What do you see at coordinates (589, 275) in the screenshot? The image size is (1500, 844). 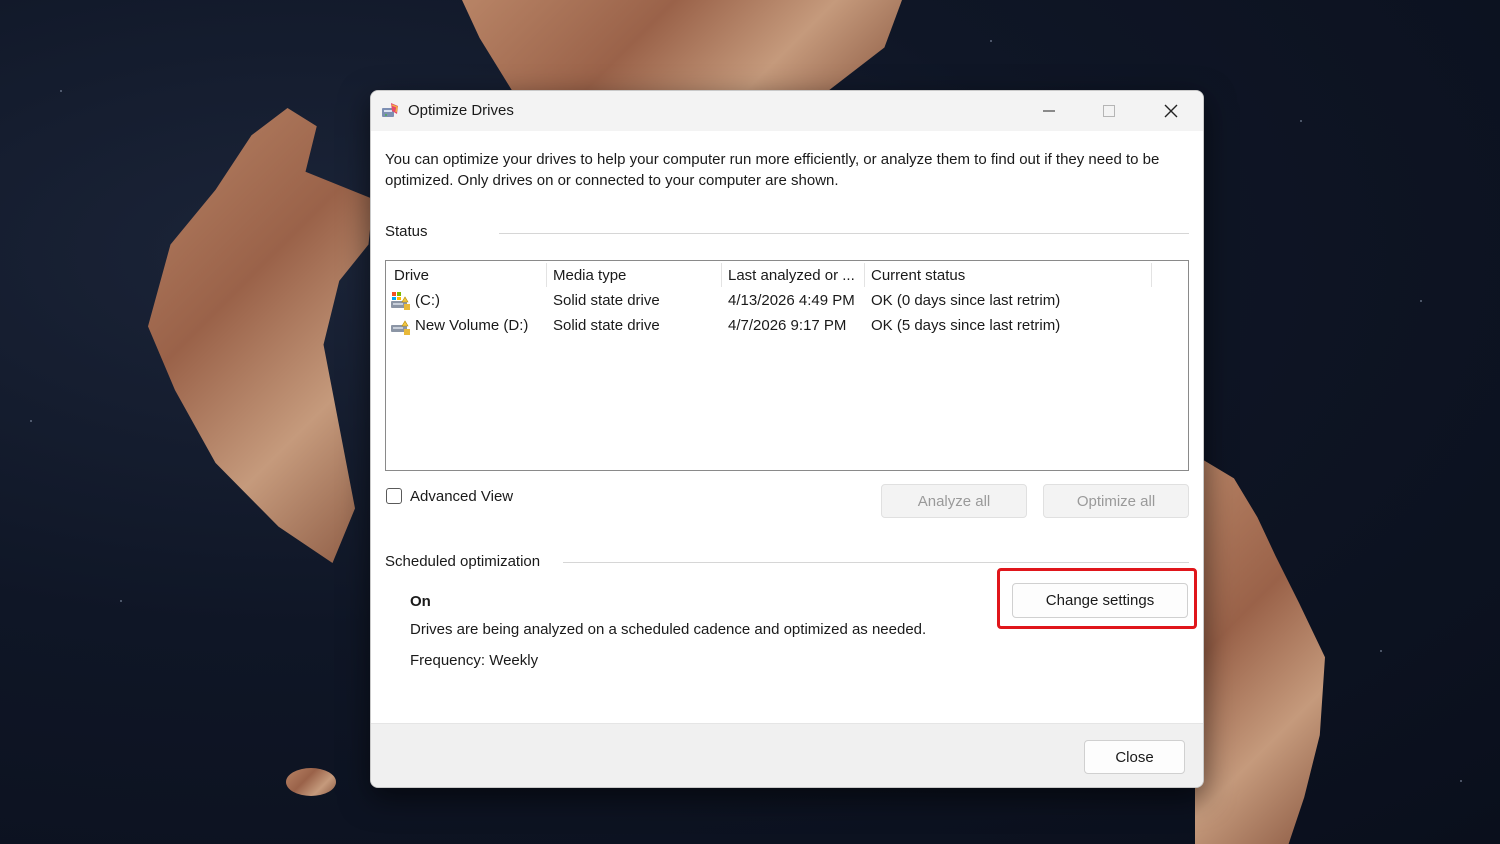 I see `column-header-media-type: Media type` at bounding box center [589, 275].